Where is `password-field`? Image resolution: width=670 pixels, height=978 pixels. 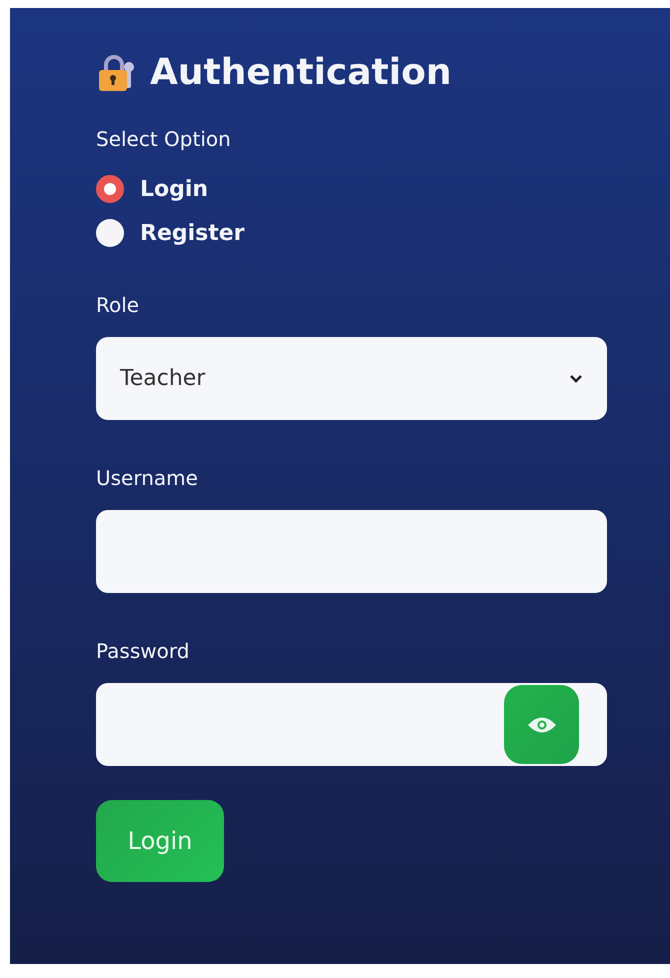 password-field is located at coordinates (351, 724).